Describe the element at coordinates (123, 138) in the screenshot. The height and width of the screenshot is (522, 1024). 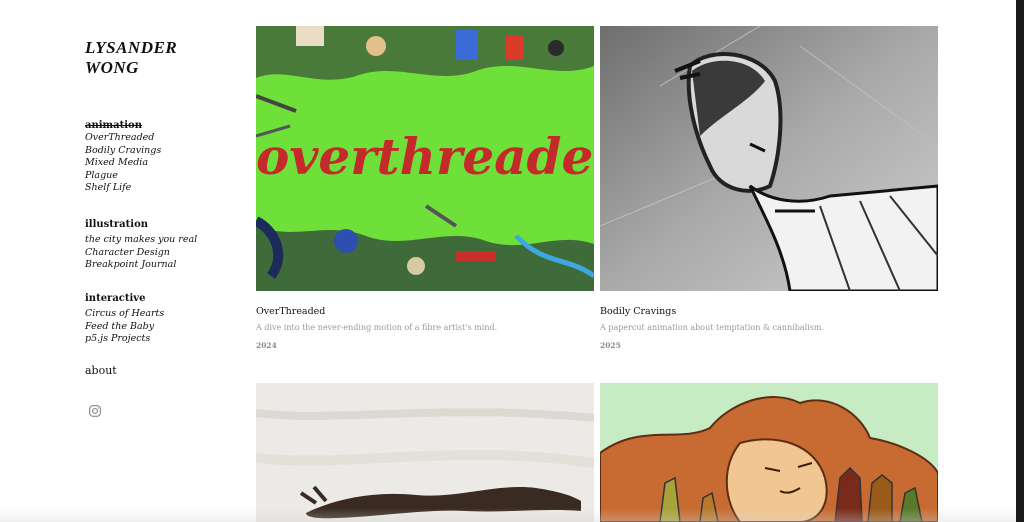
I see `nav-link-overthreaded: OverThreaded` at that location.